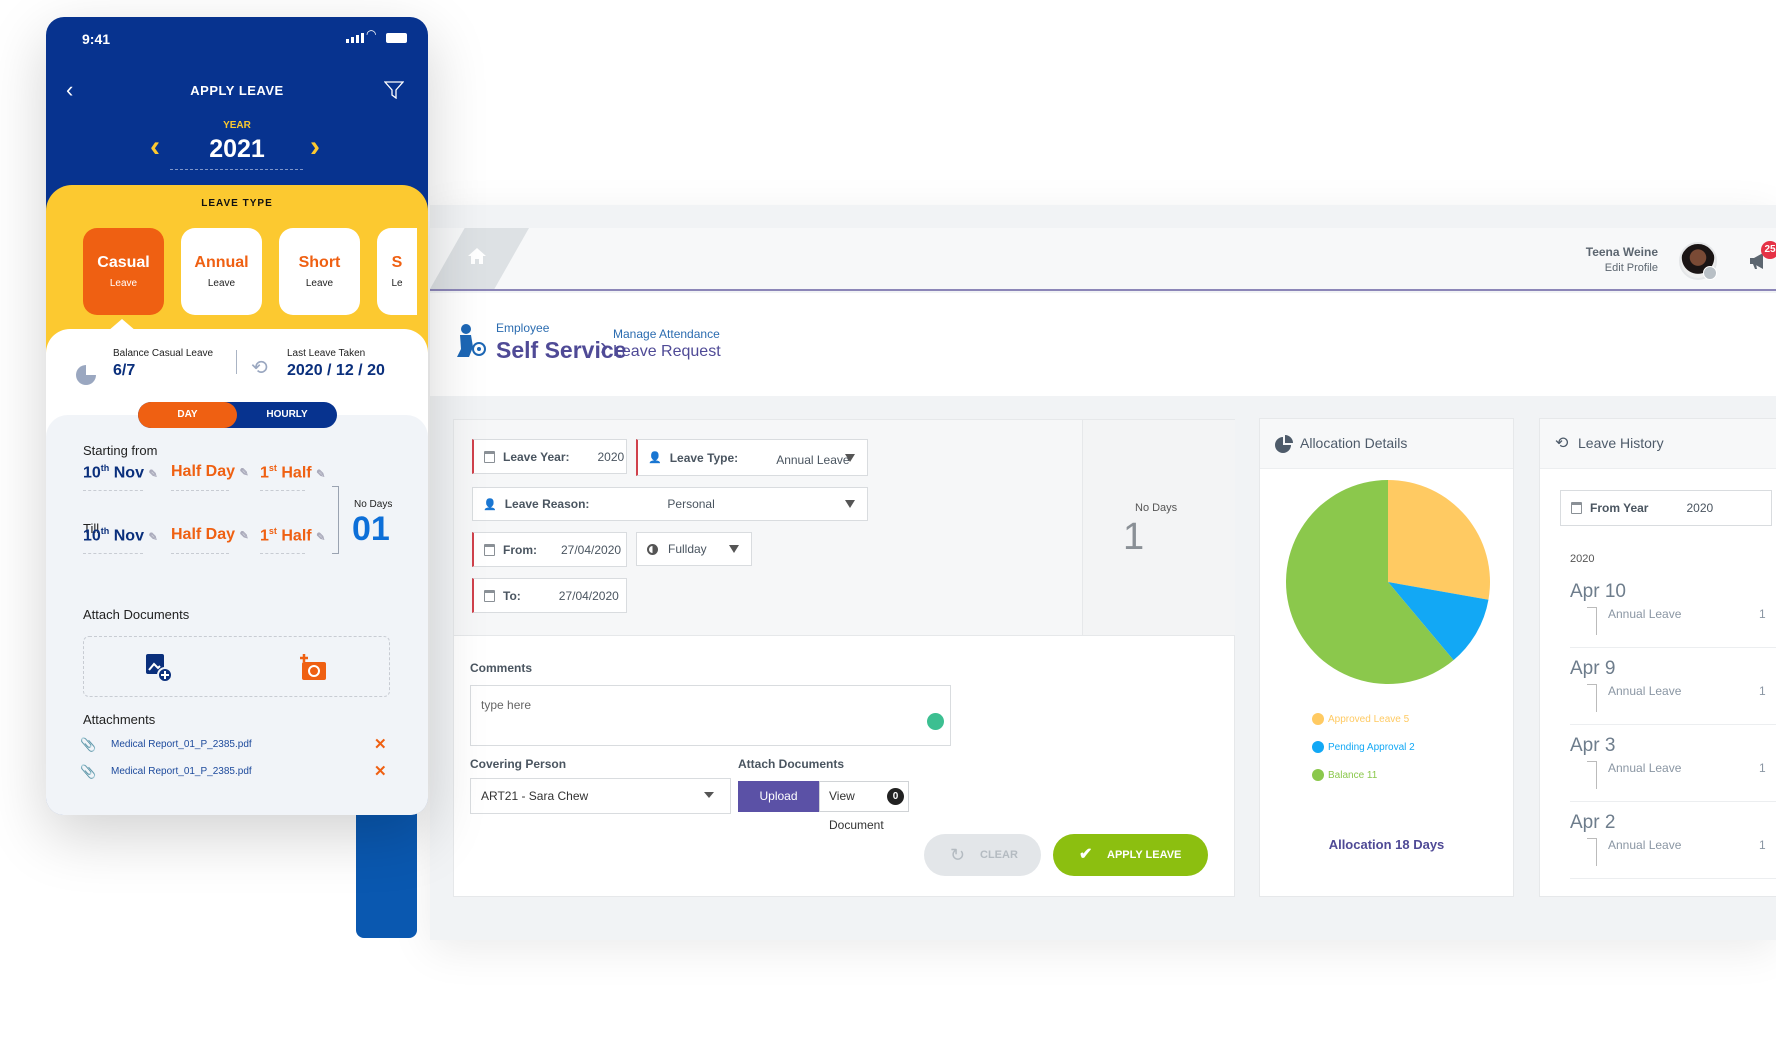  What do you see at coordinates (123, 271) in the screenshot?
I see `leave-type-card: Casual Leave` at bounding box center [123, 271].